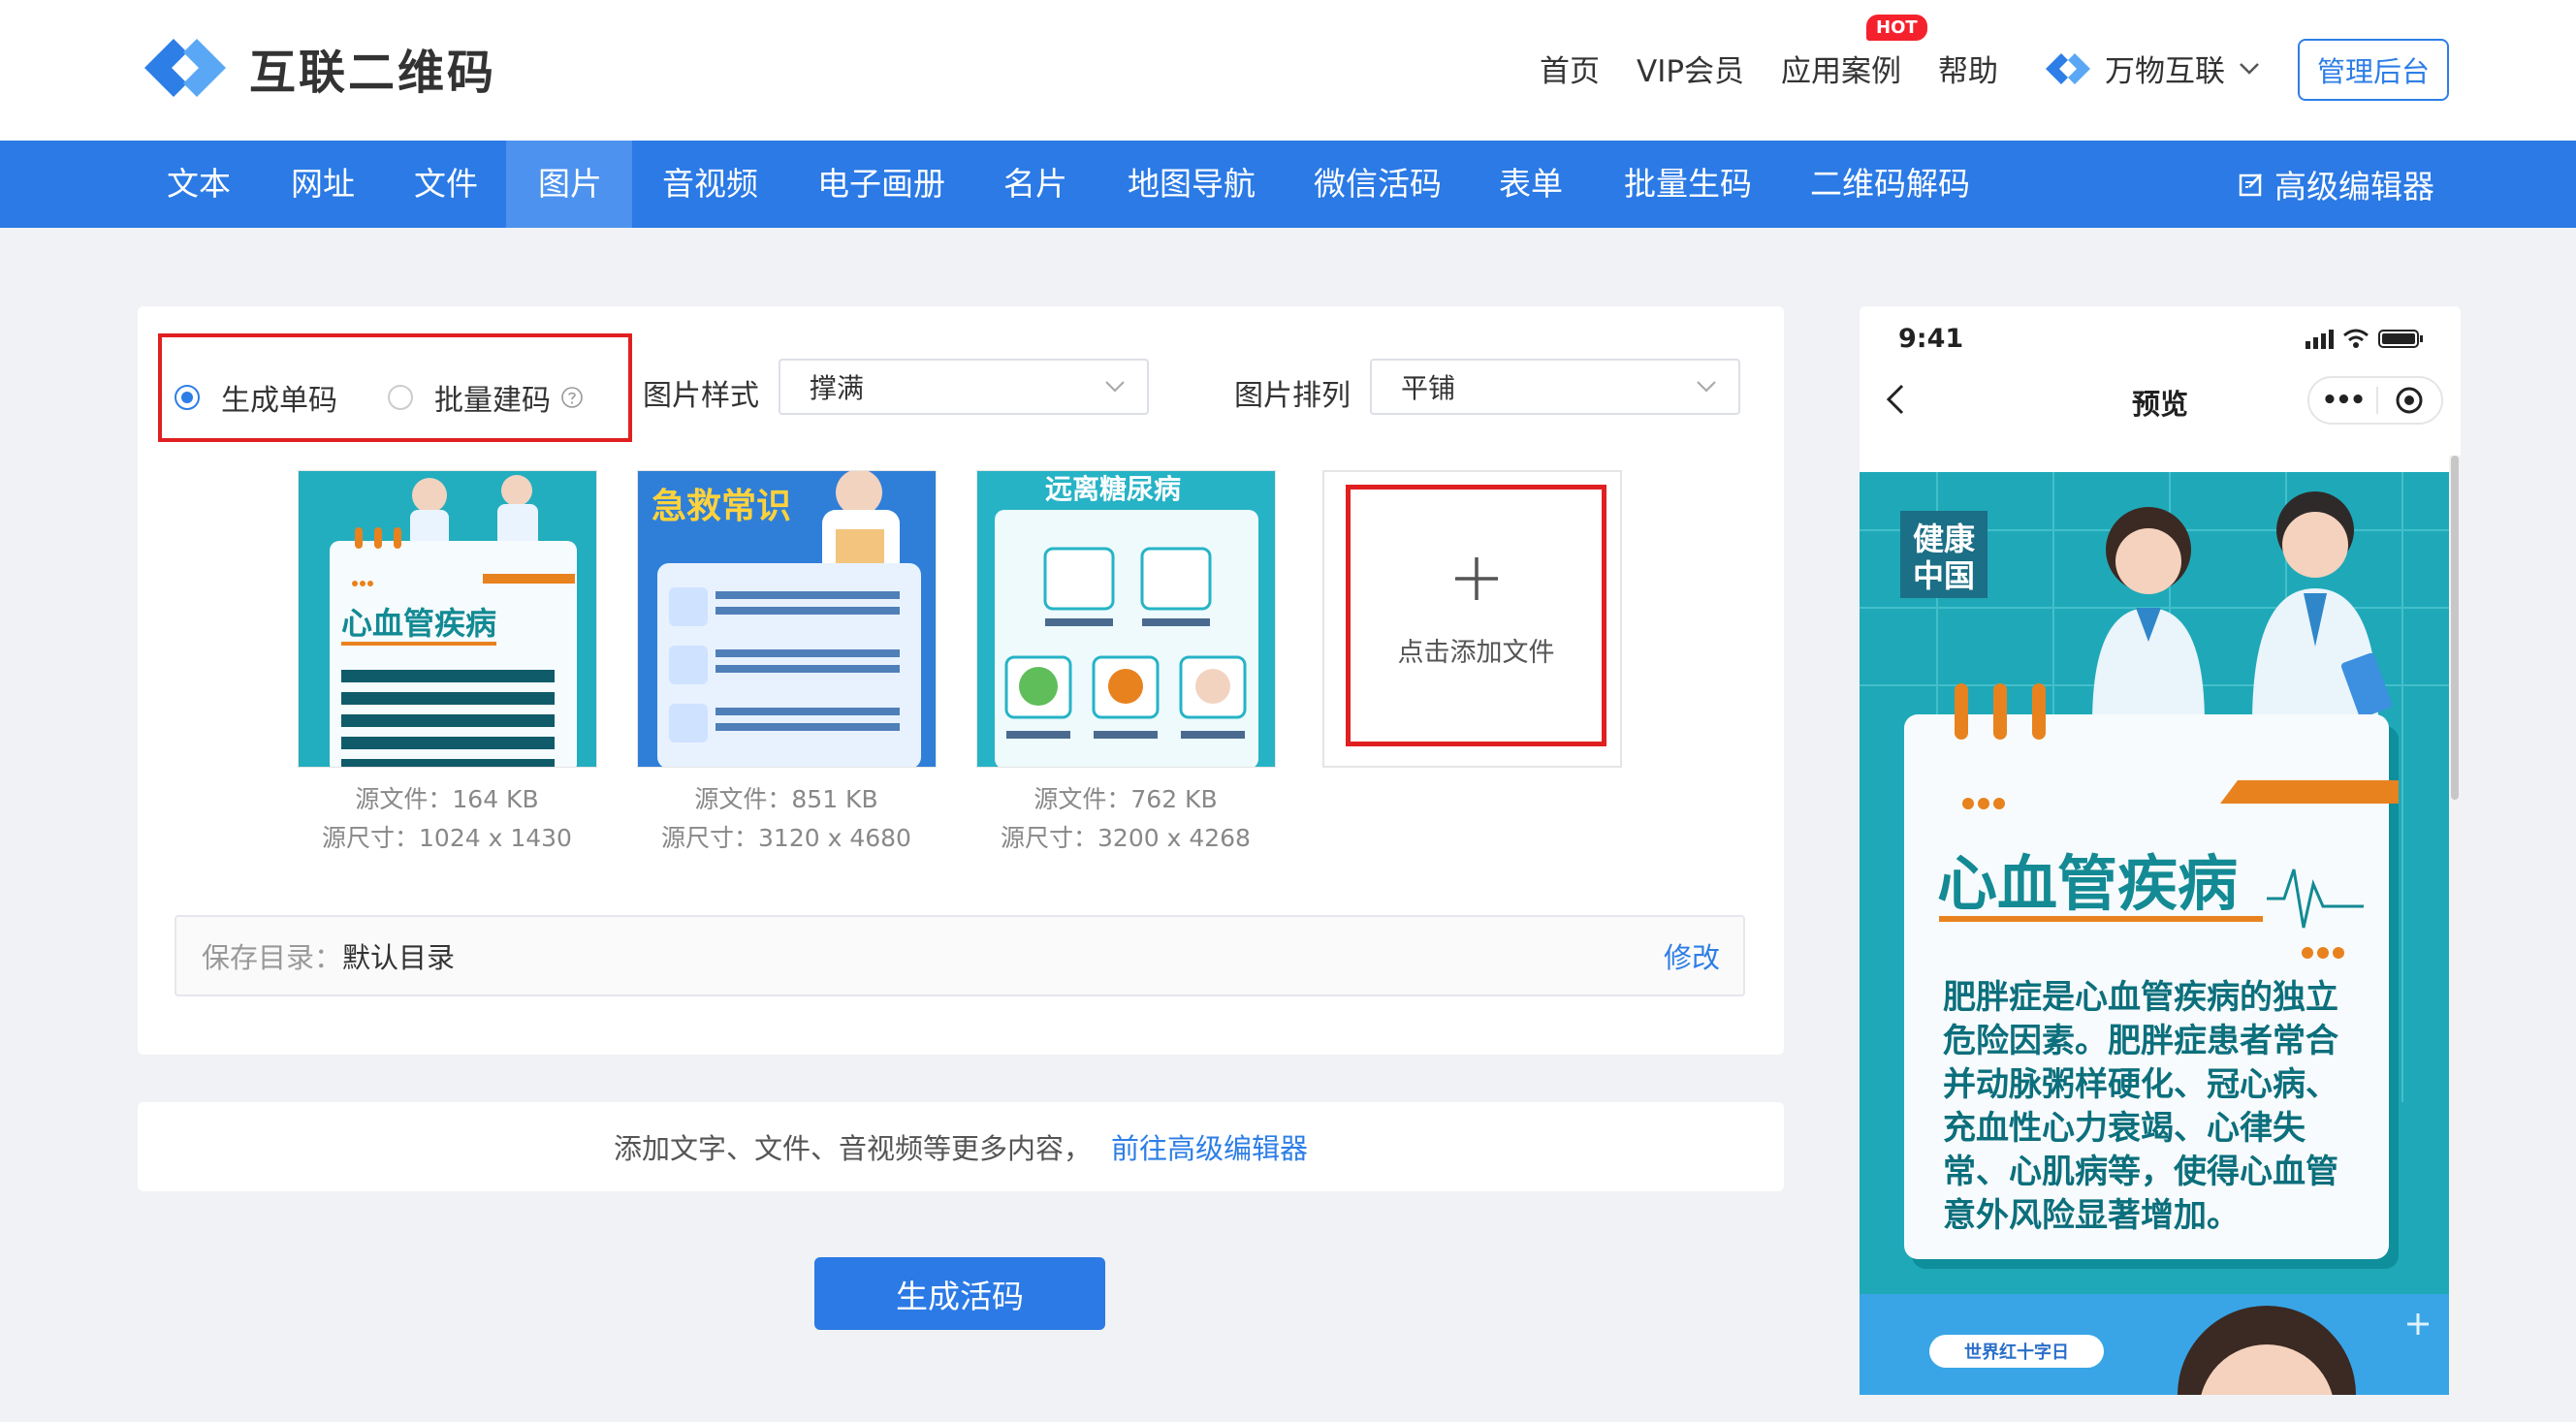  Describe the element at coordinates (1570, 68) in the screenshot. I see `nav-home: 首页` at that location.